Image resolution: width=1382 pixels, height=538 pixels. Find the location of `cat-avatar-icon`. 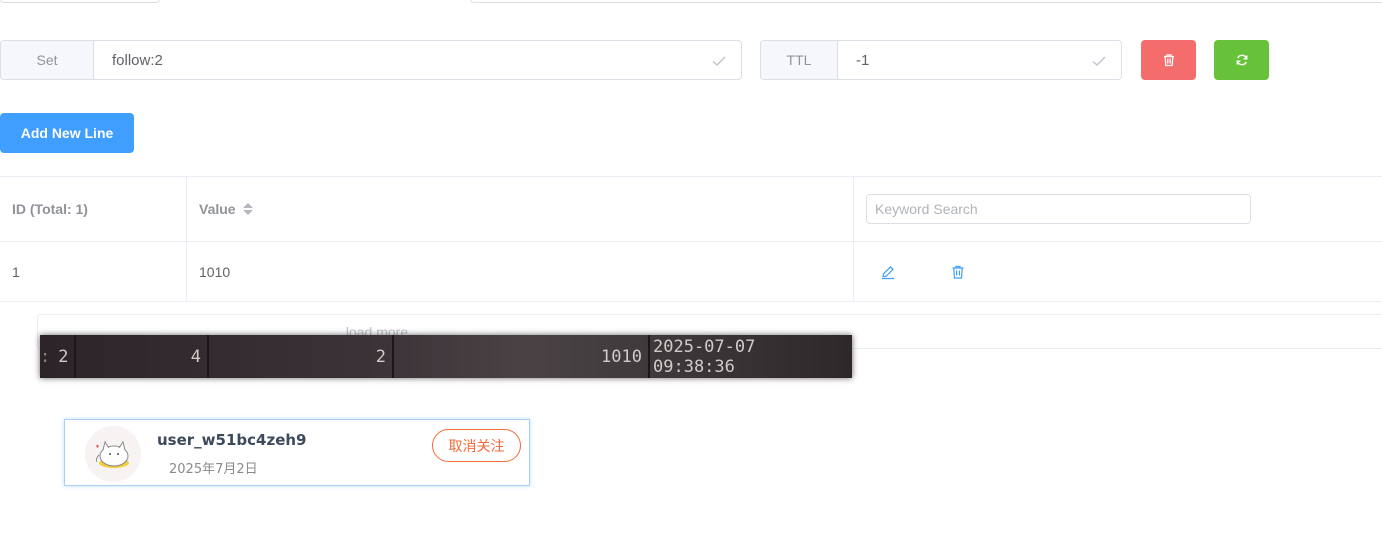

cat-avatar-icon is located at coordinates (113, 454).